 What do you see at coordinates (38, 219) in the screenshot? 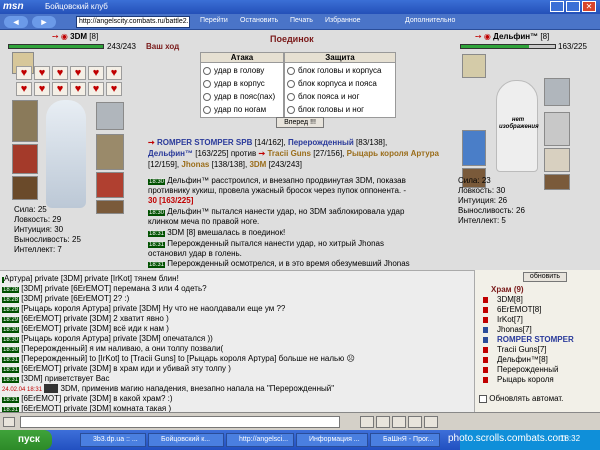
I see `left-stat-agility: Ловкость: 29` at bounding box center [38, 219].